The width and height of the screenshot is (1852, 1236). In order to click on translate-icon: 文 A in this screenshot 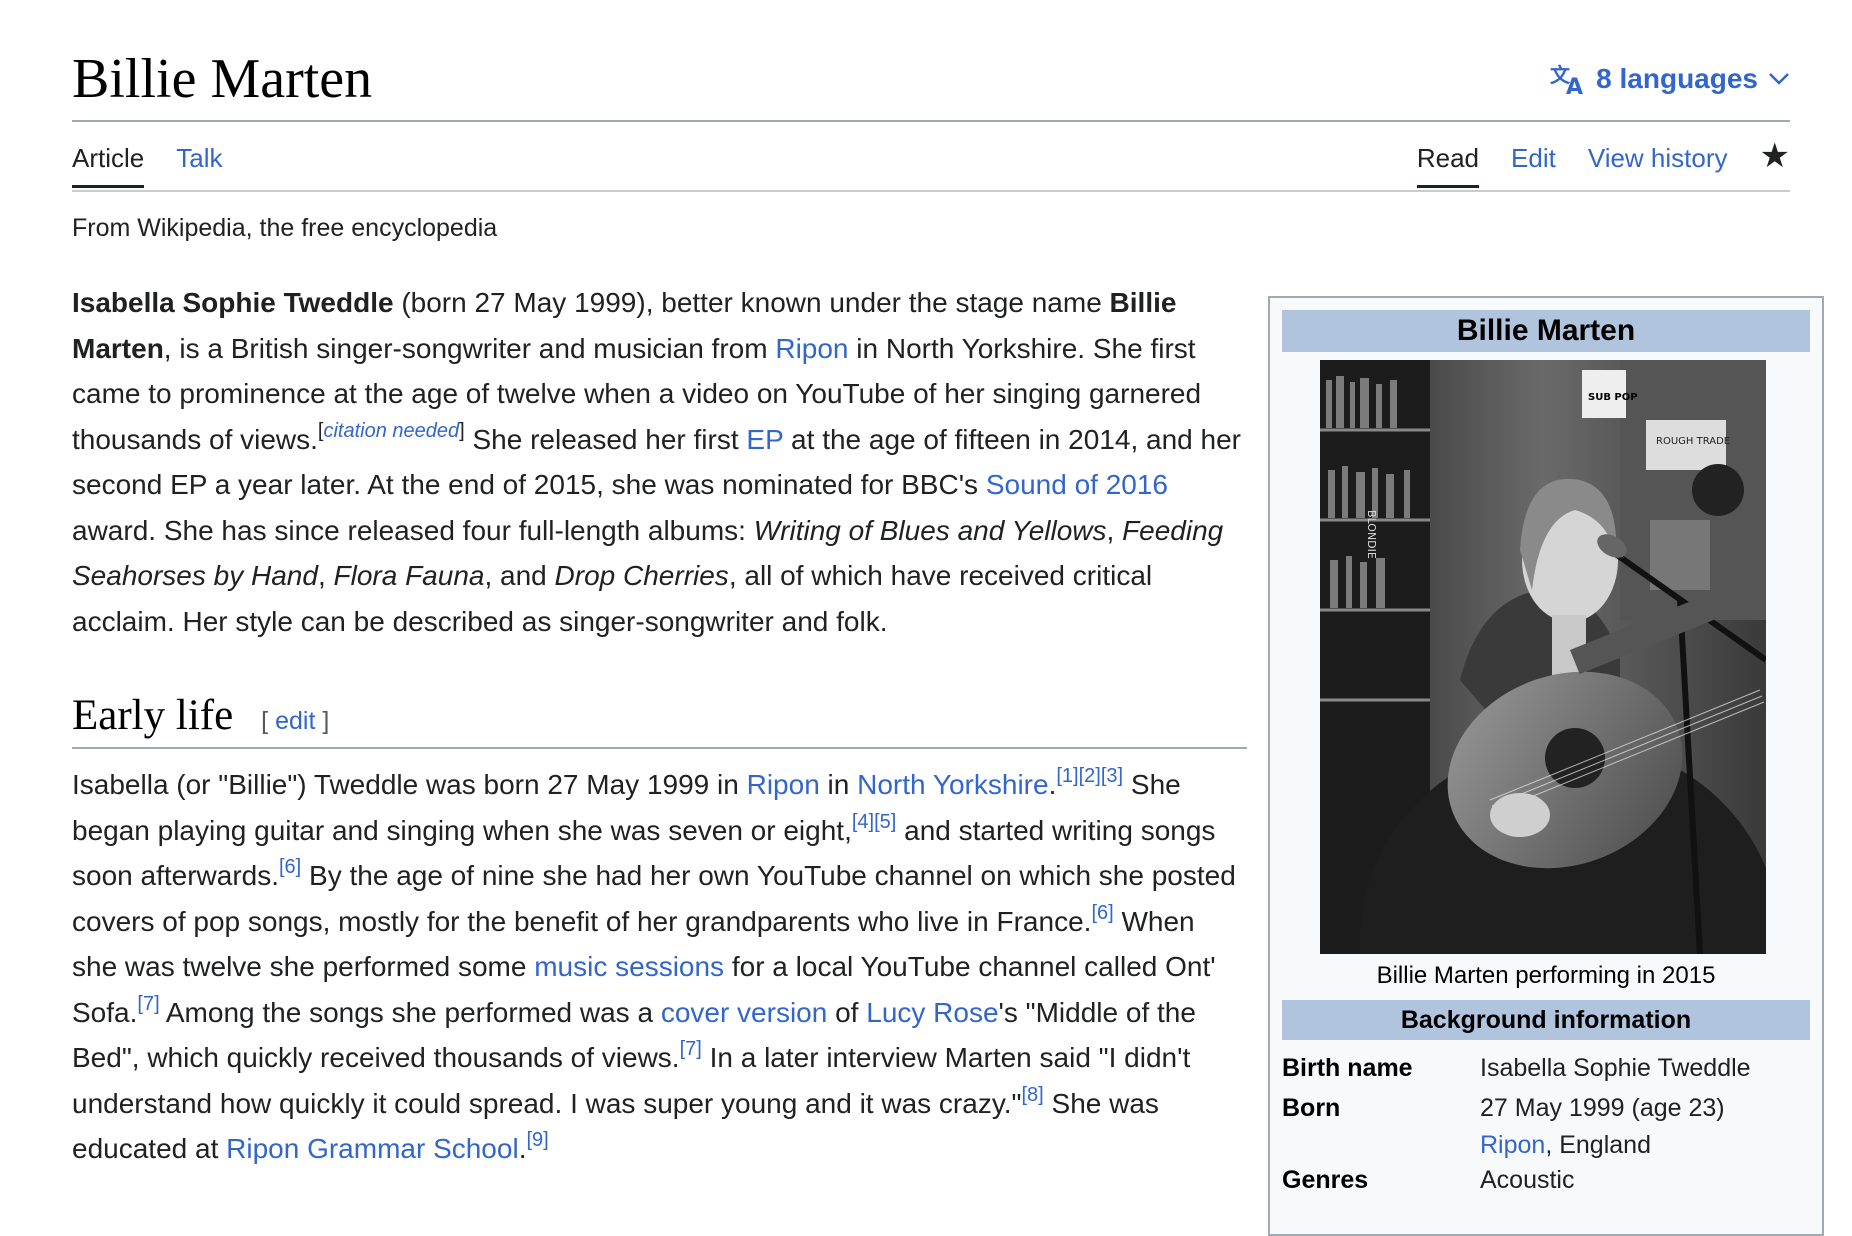, I will do `click(1568, 79)`.